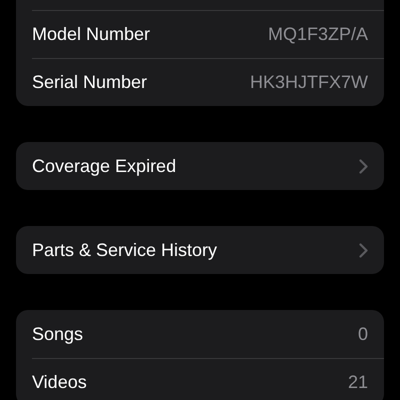 The image size is (400, 400). Describe the element at coordinates (363, 334) in the screenshot. I see `row-value: 0` at that location.